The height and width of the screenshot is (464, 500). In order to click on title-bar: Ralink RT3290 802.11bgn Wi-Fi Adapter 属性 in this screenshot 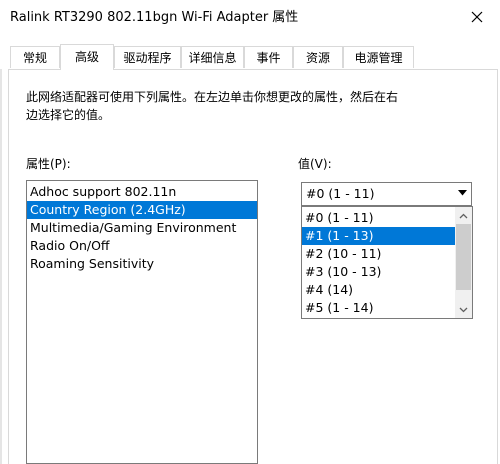, I will do `click(250, 18)`.